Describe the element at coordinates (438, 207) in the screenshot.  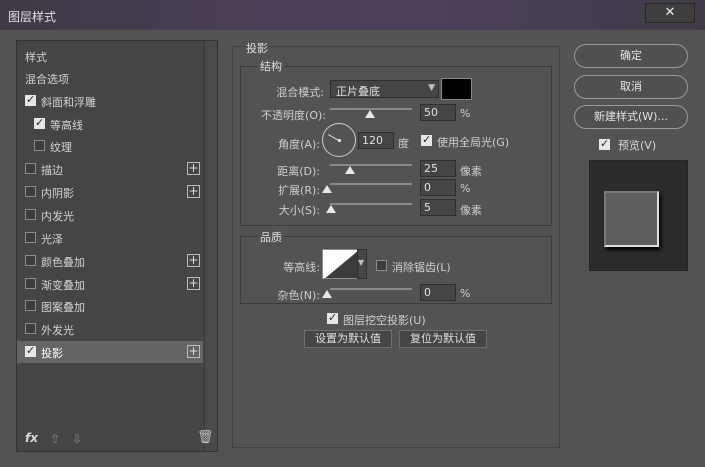
I see `size-input: 5` at that location.